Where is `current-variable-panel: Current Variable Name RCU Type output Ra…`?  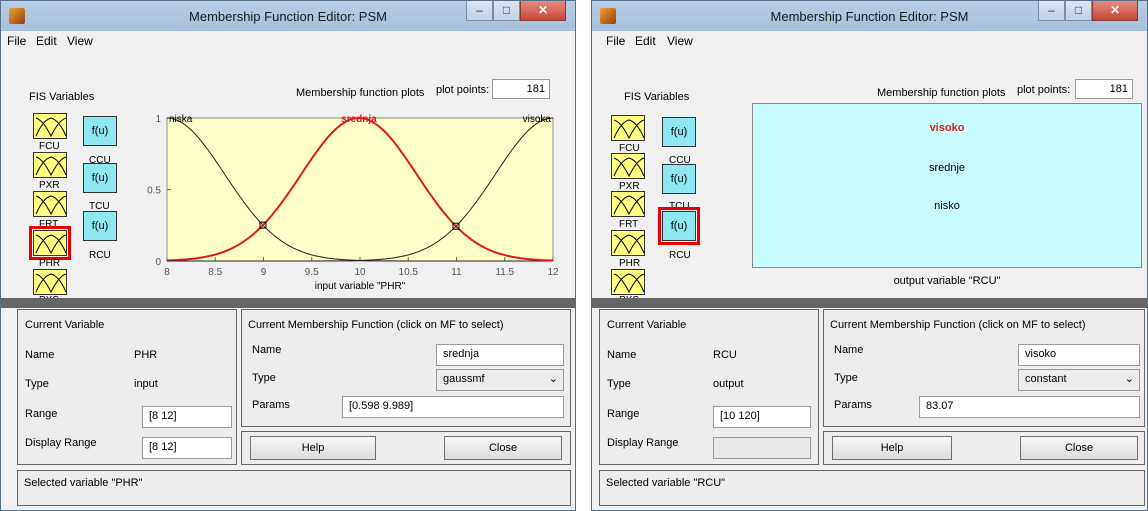 current-variable-panel: Current Variable Name RCU Type output Ra… is located at coordinates (709, 387).